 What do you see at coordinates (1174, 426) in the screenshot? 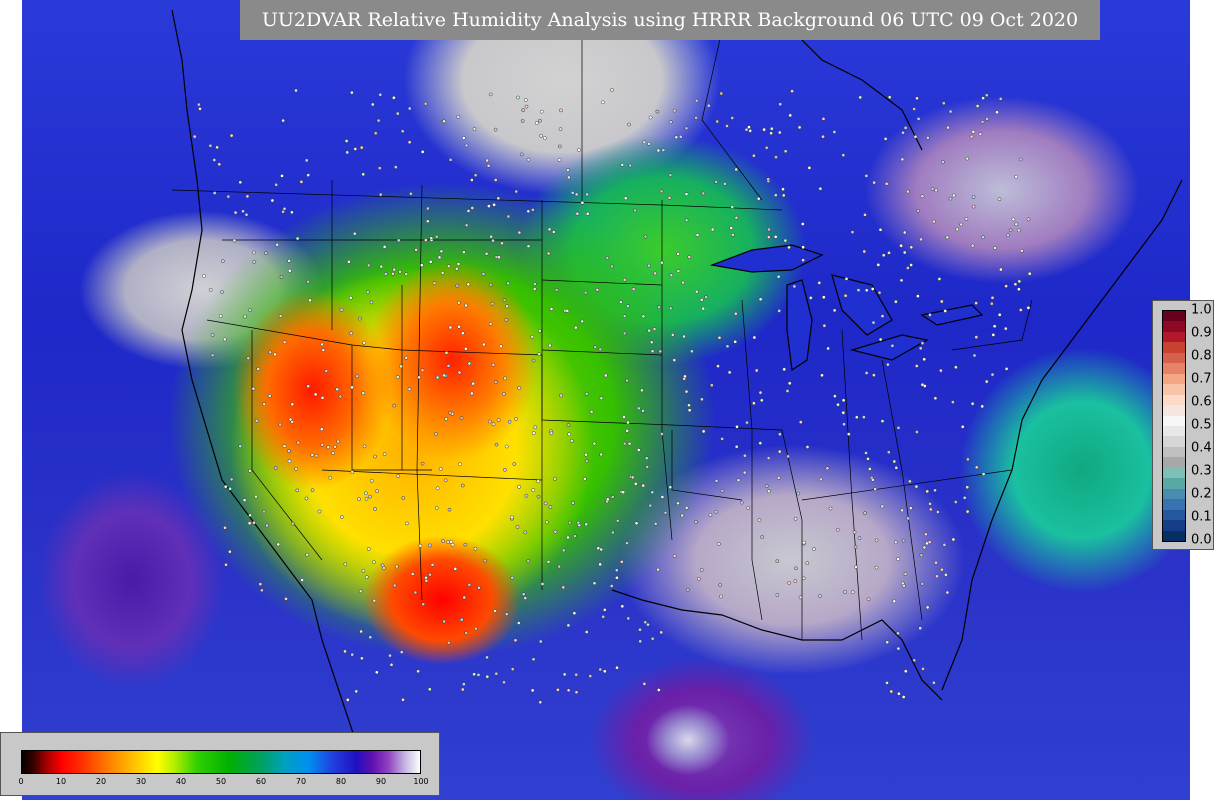
I see `ratio-color-strip` at bounding box center [1174, 426].